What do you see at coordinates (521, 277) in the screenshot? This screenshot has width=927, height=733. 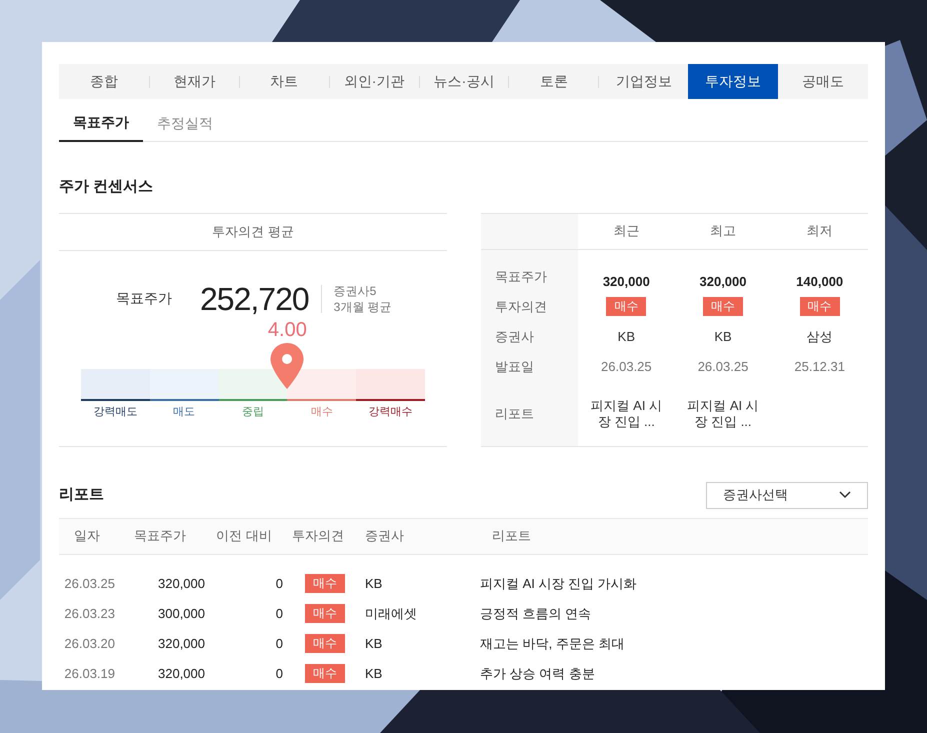 I see `row-label: 목표주가` at bounding box center [521, 277].